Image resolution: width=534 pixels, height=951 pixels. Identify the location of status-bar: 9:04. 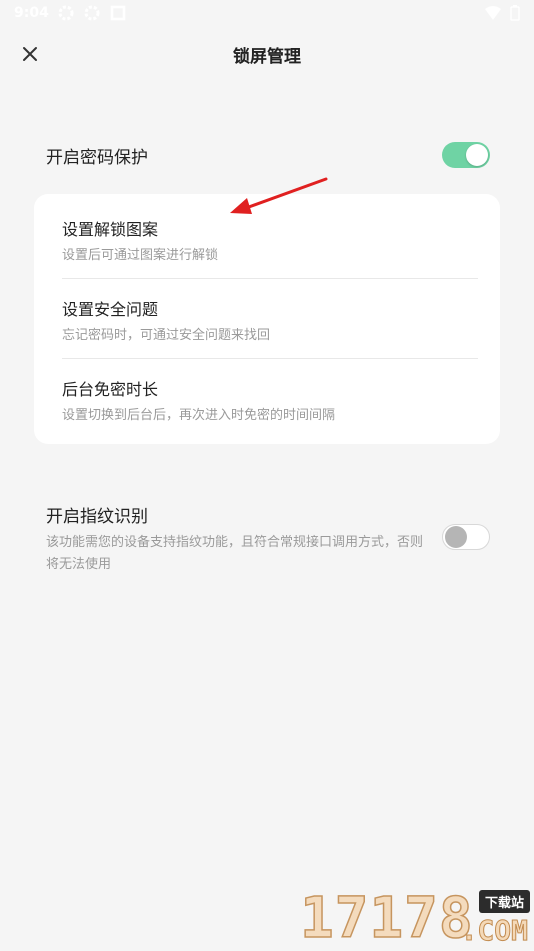
(267, 14).